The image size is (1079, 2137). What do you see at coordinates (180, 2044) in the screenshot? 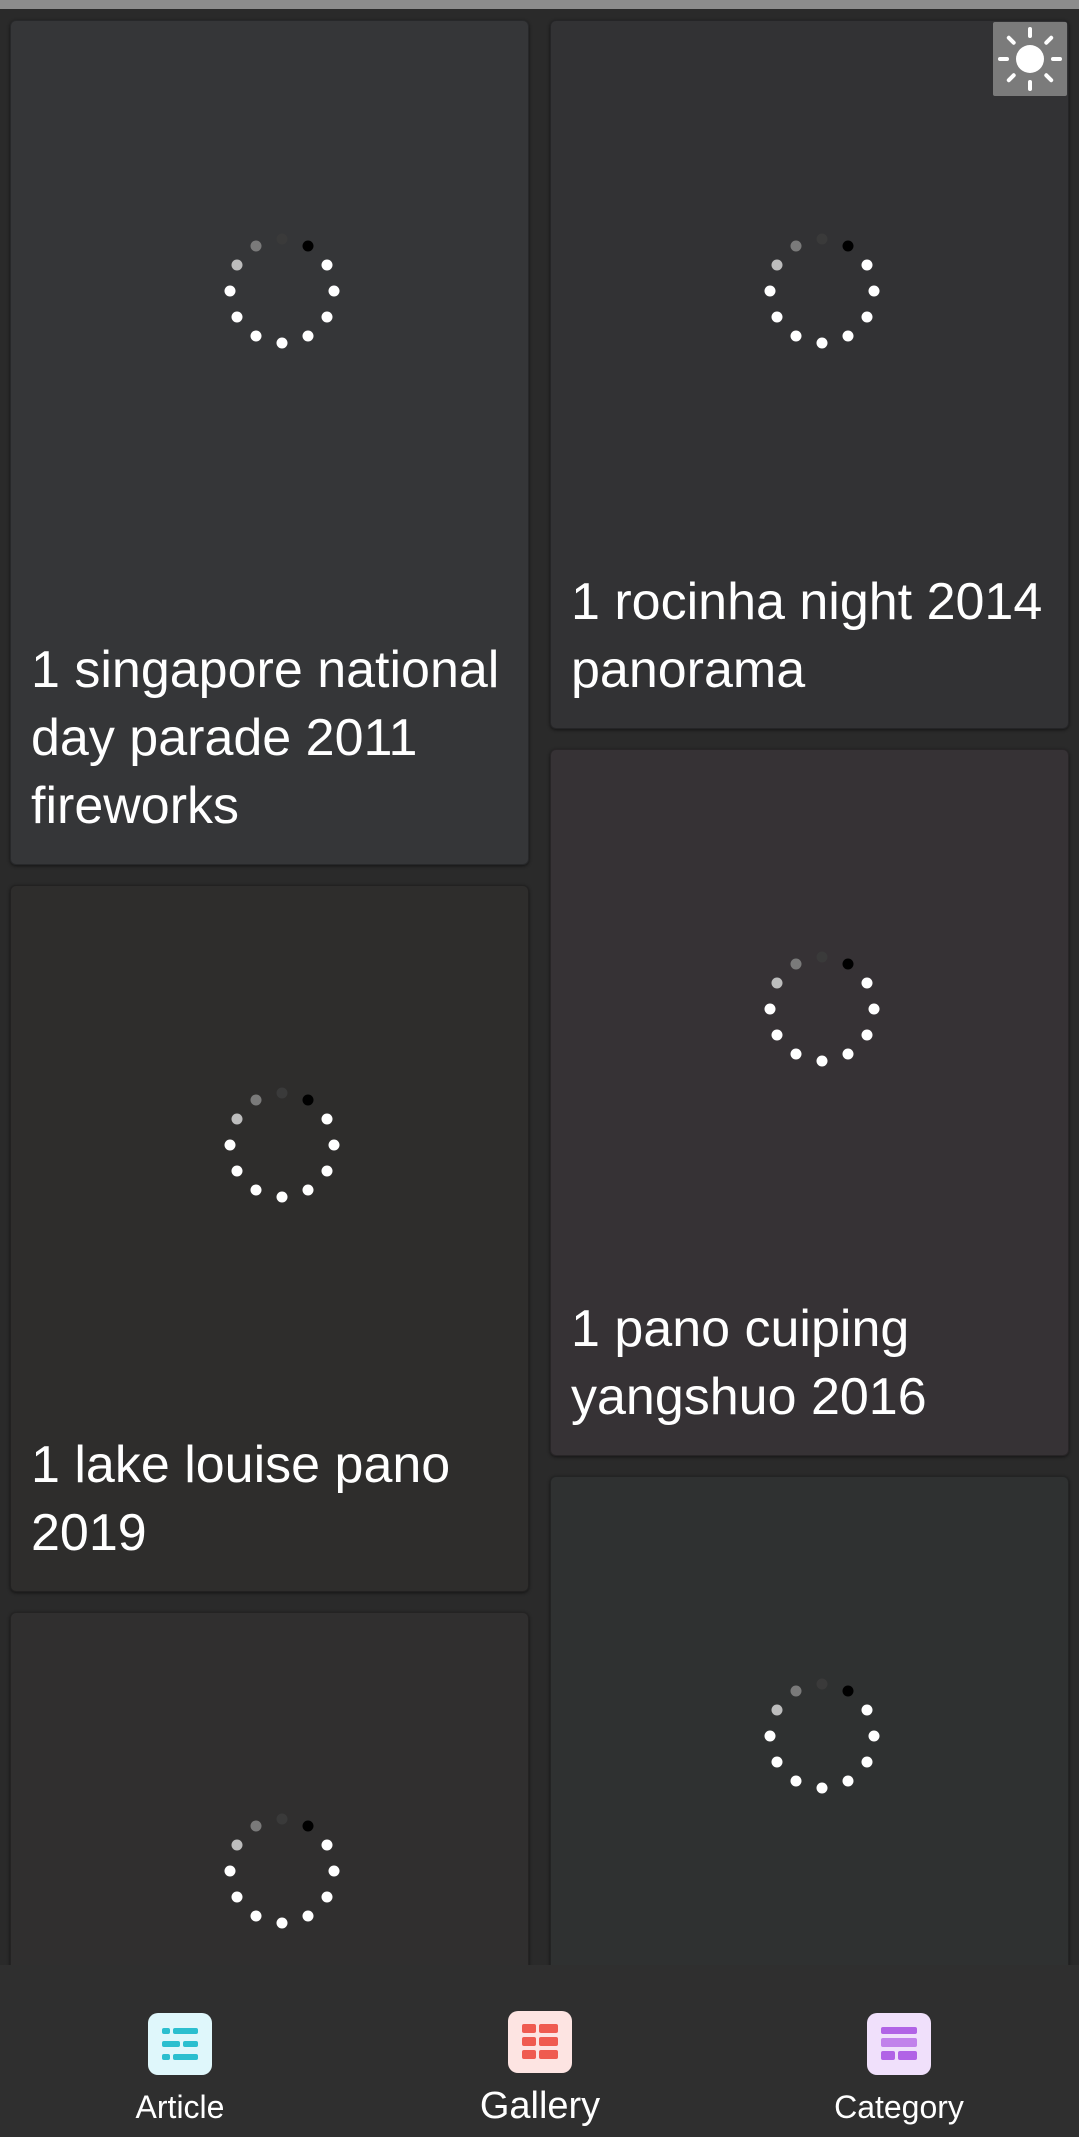
I see `article-icon` at bounding box center [180, 2044].